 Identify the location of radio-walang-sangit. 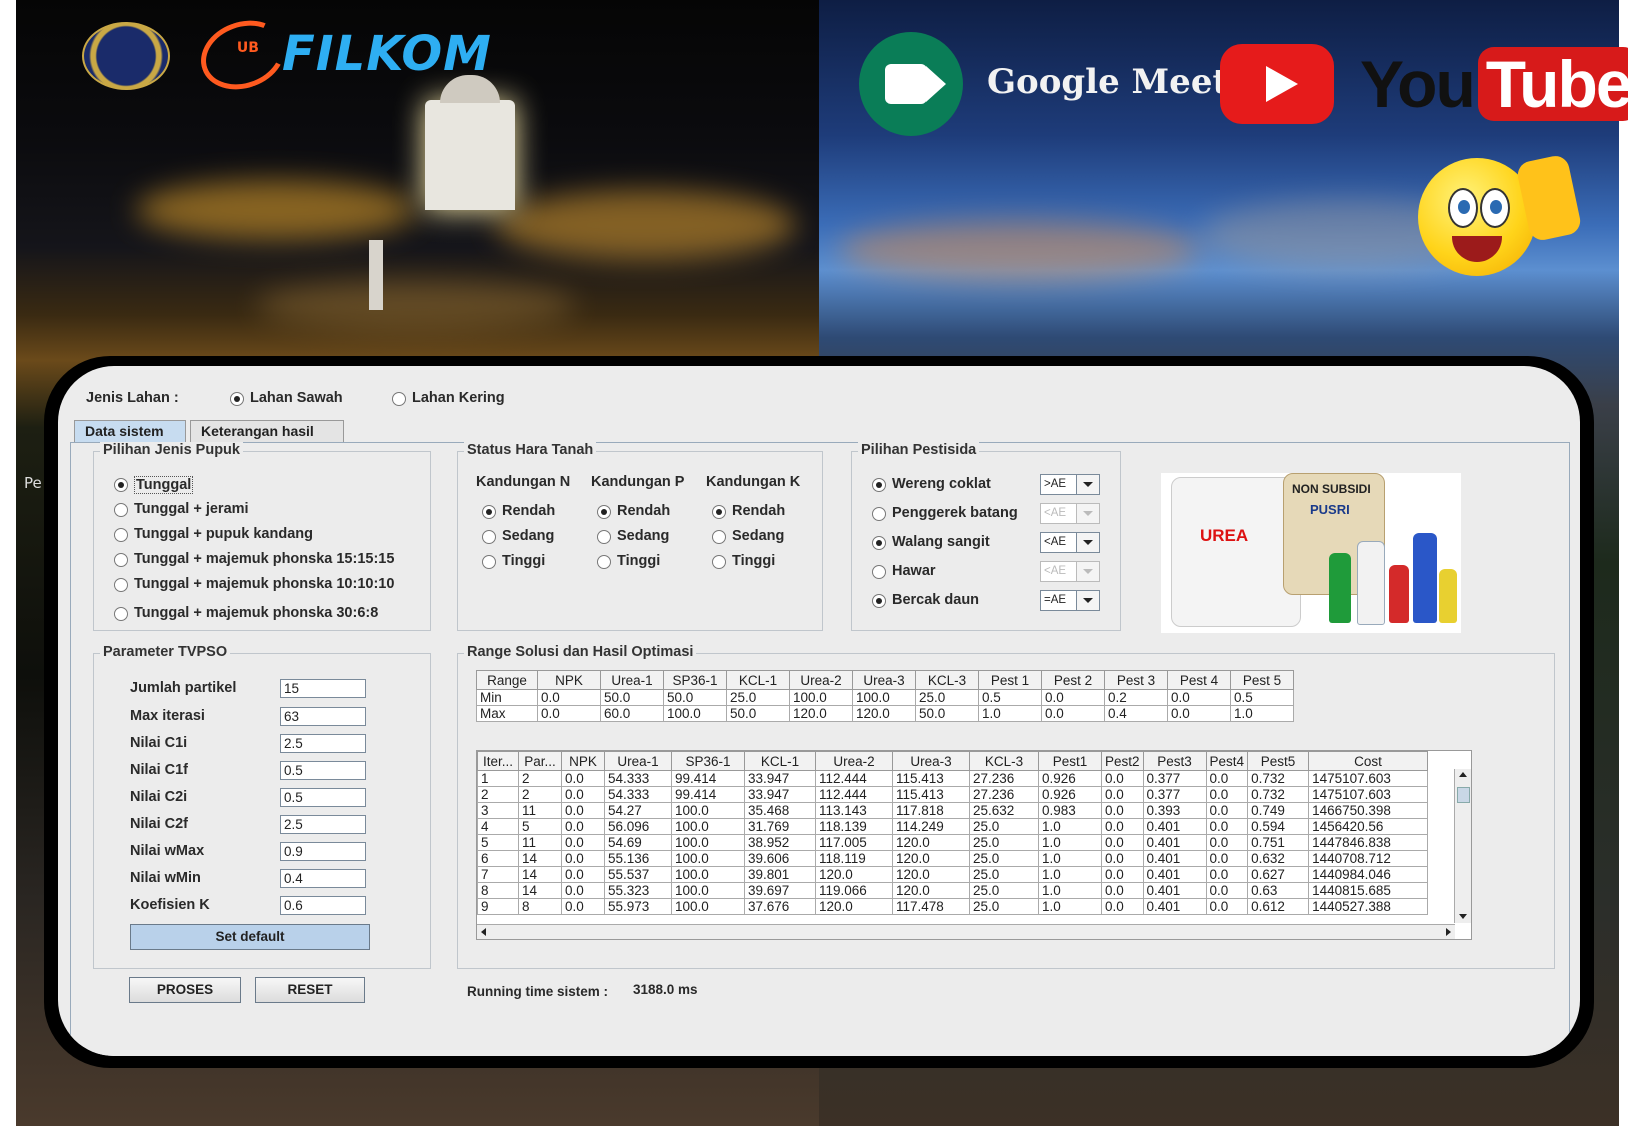
(879, 543).